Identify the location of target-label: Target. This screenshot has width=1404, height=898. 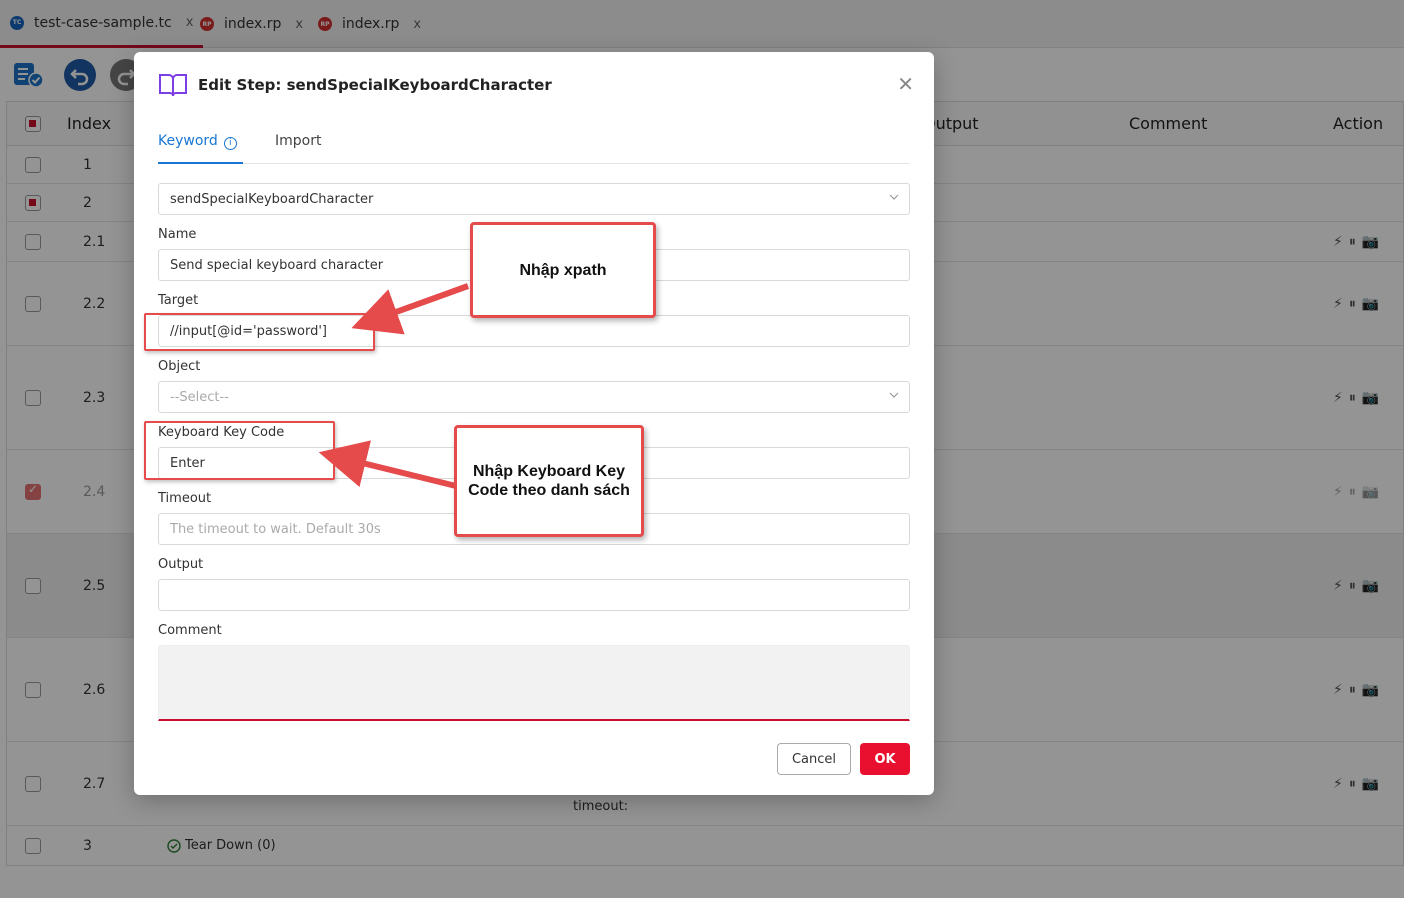
(178, 300).